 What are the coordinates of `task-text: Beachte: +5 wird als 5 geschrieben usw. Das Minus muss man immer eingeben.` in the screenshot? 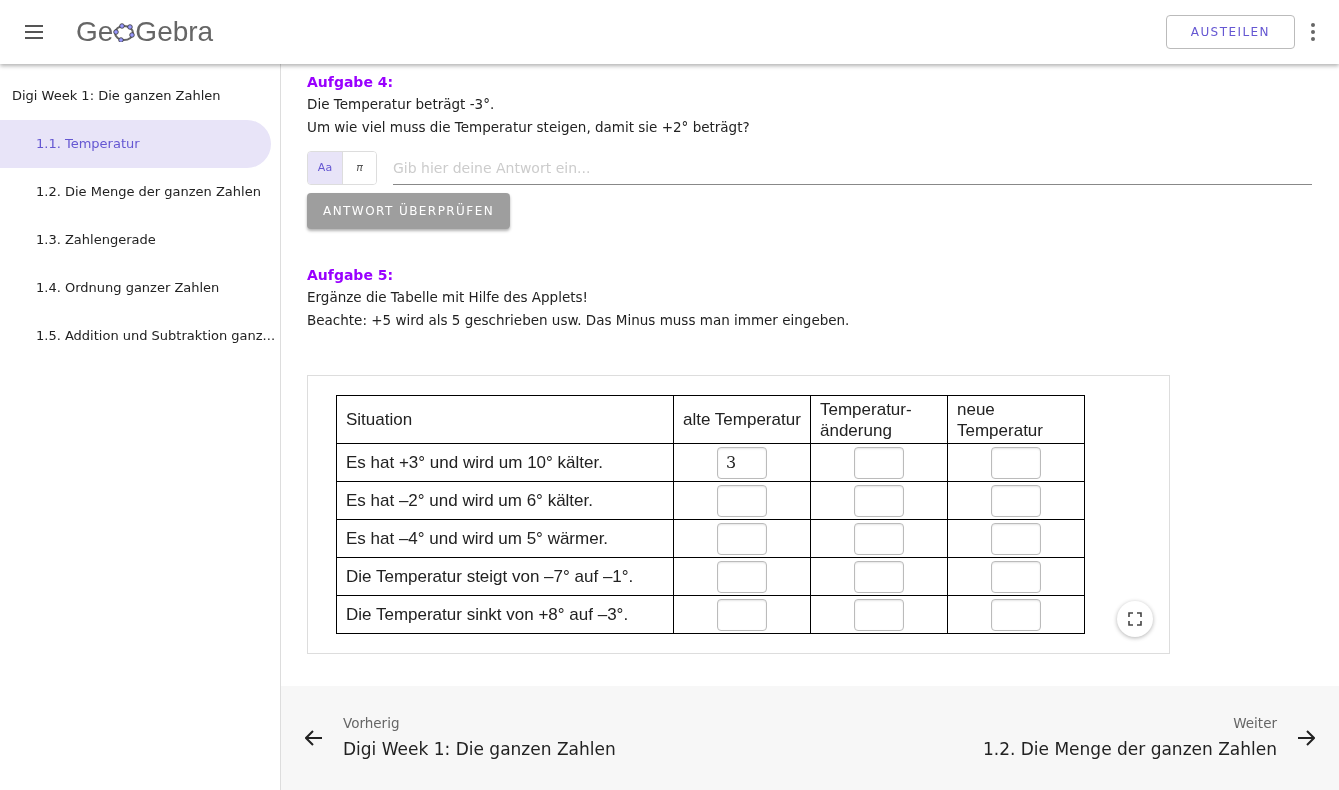 It's located at (579, 320).